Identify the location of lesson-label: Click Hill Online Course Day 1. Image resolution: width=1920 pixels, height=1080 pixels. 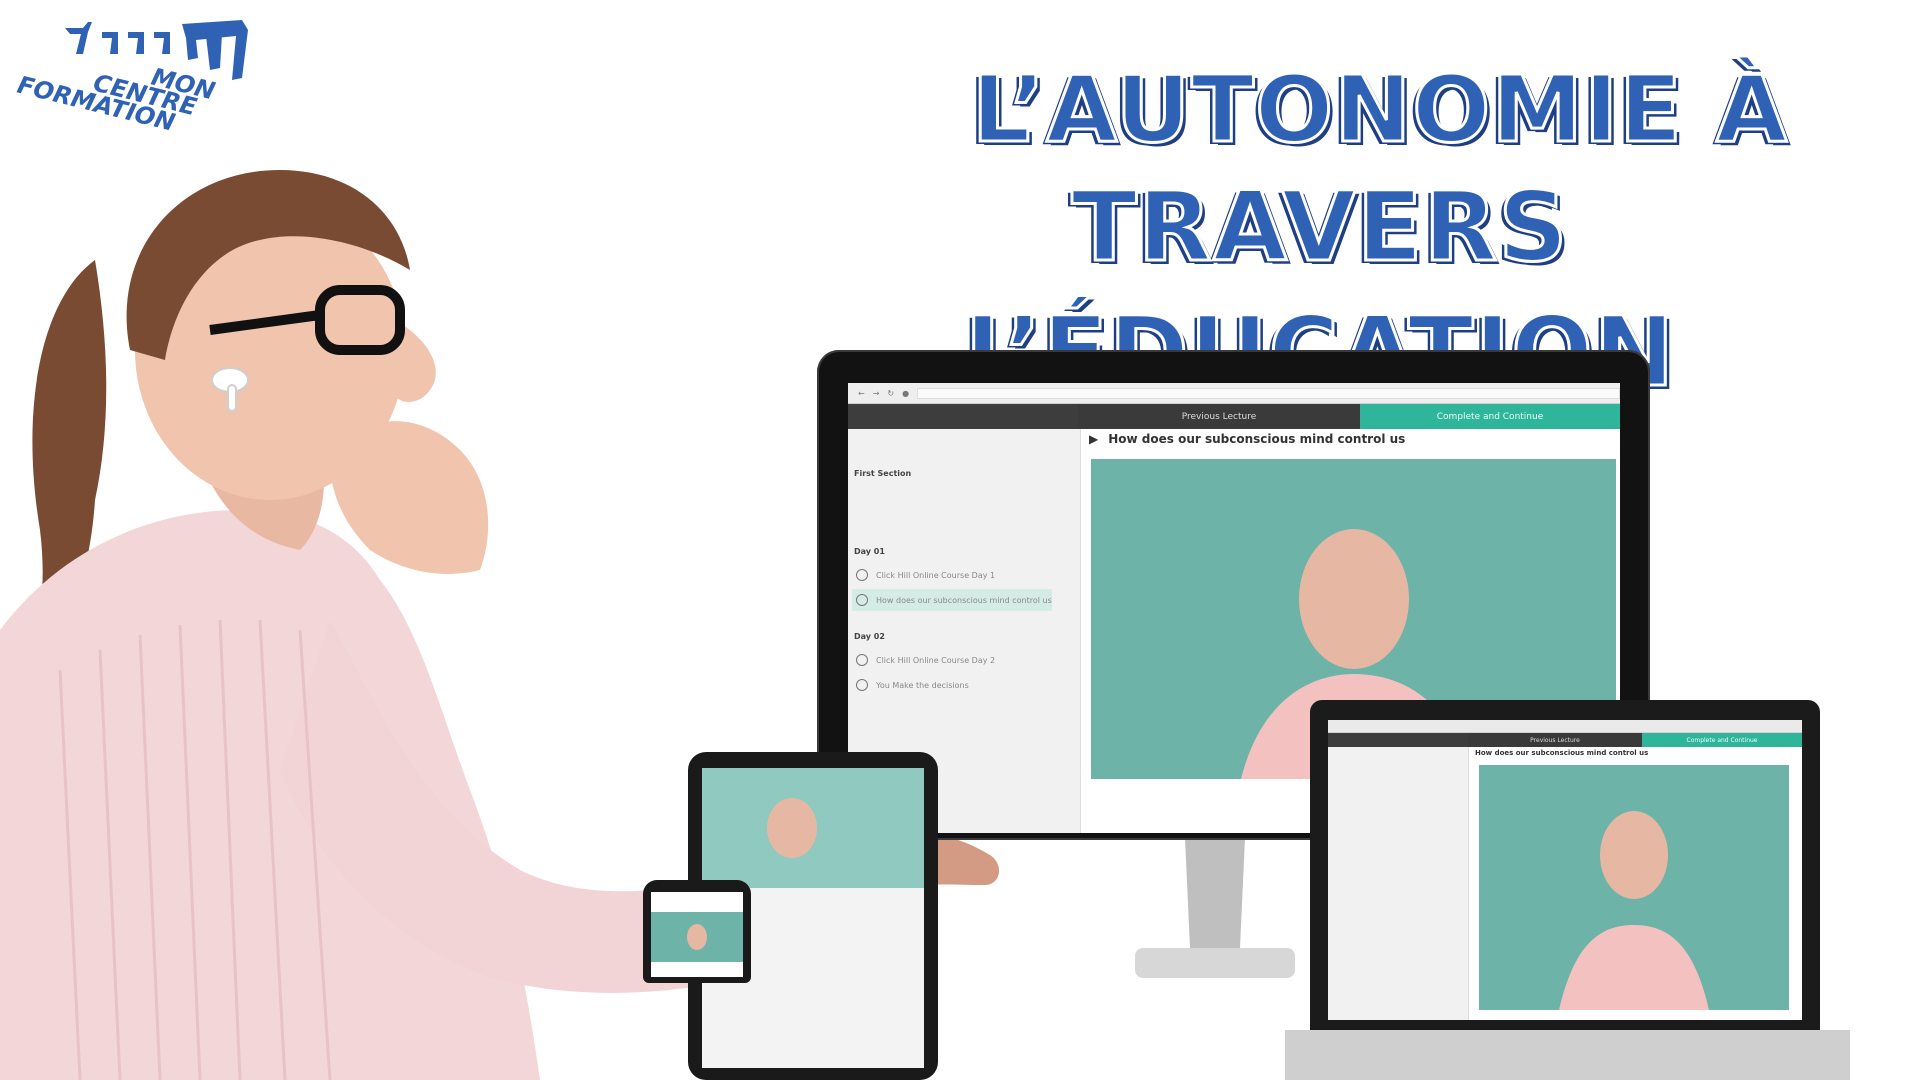
(936, 575).